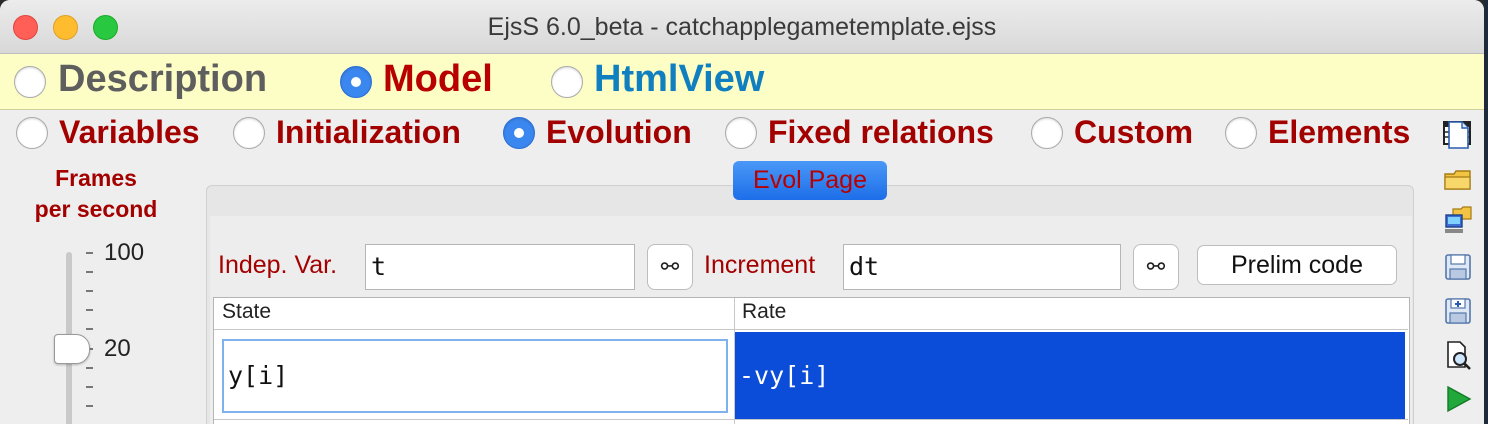 Image resolution: width=1488 pixels, height=424 pixels. Describe the element at coordinates (519, 133) in the screenshot. I see `evolution-radio` at that location.